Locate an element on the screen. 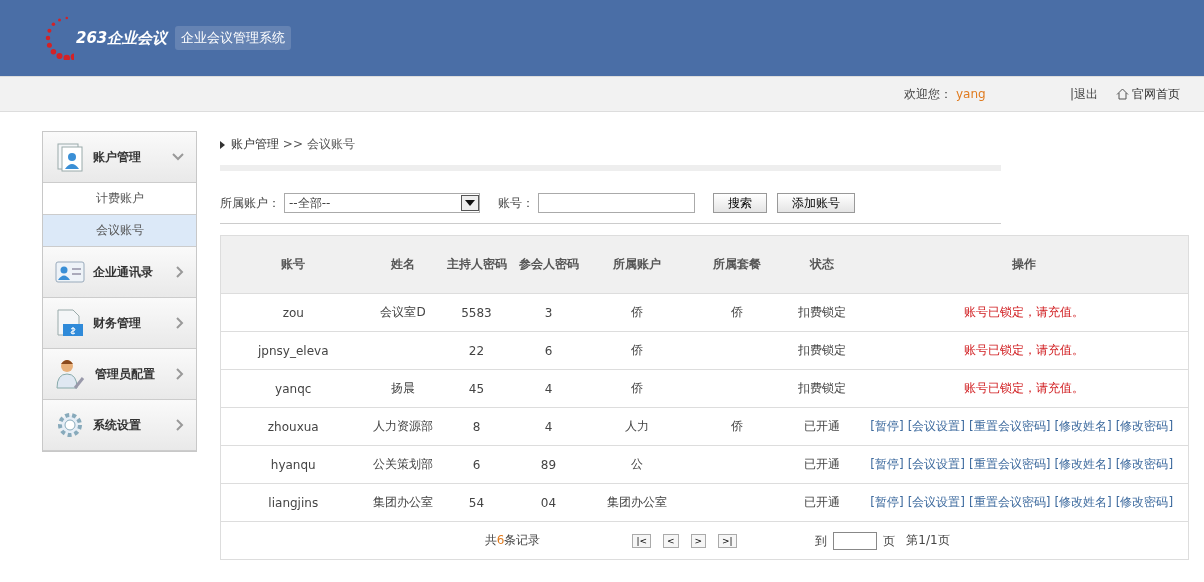 The image size is (1204, 582). sidebar-item: 企业通讯录 is located at coordinates (119, 272).